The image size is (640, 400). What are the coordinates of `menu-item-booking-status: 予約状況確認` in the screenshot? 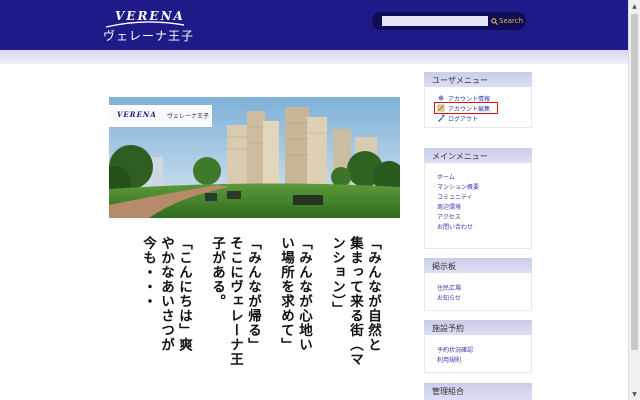 It's located at (478, 349).